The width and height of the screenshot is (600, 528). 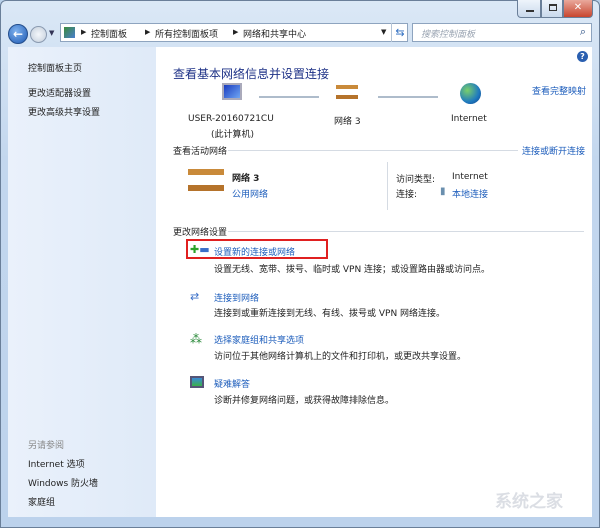 What do you see at coordinates (259, 339) in the screenshot?
I see `task-homegroup: 选择家庭组和共享选项` at bounding box center [259, 339].